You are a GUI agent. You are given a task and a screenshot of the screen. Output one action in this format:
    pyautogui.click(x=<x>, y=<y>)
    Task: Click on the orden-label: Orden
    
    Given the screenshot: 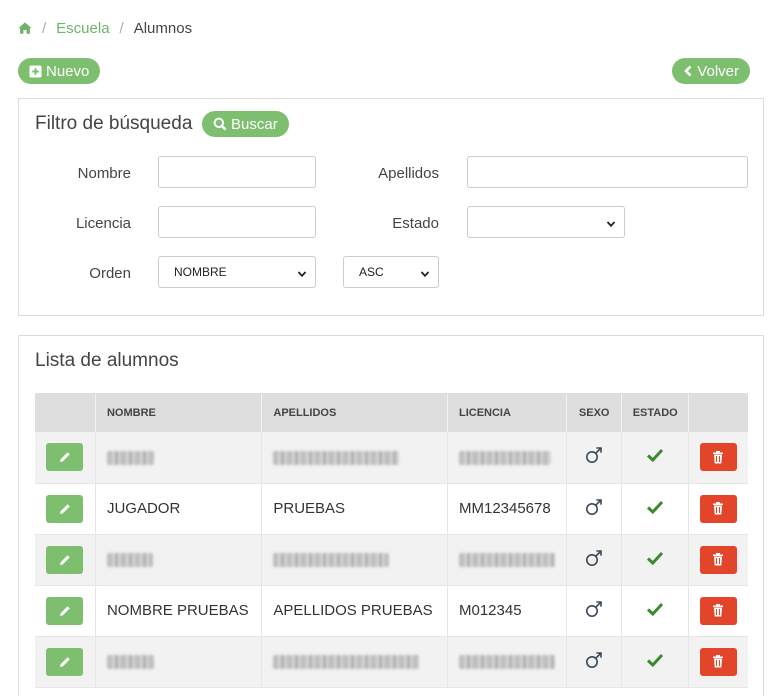 What is the action you would take?
    pyautogui.click(x=110, y=273)
    